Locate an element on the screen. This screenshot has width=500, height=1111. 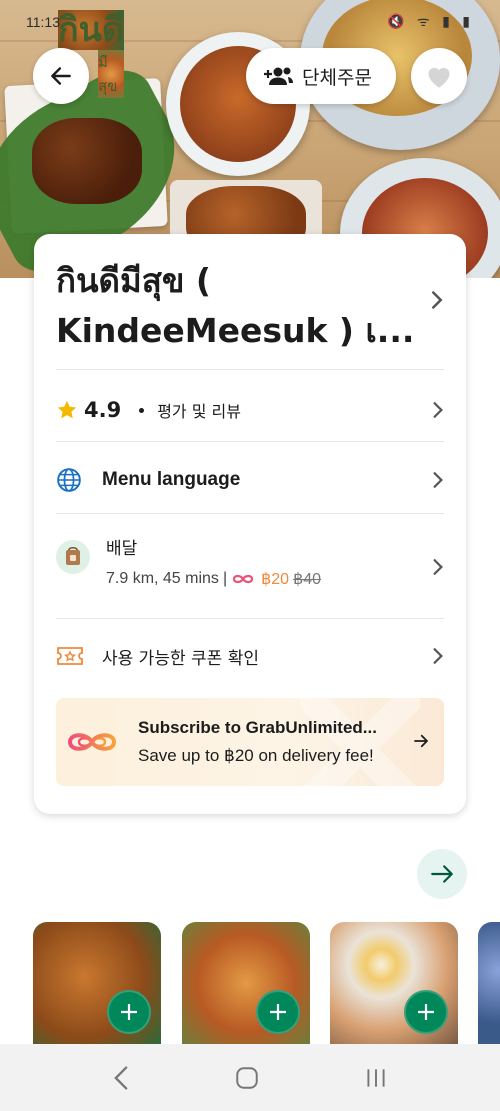
menu-language-row: Menu language is located at coordinates (250, 480).